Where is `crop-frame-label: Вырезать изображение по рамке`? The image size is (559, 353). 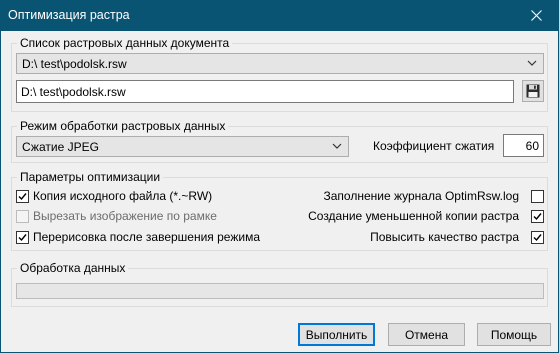 crop-frame-label: Вырезать изображение по рамке is located at coordinates (125, 216).